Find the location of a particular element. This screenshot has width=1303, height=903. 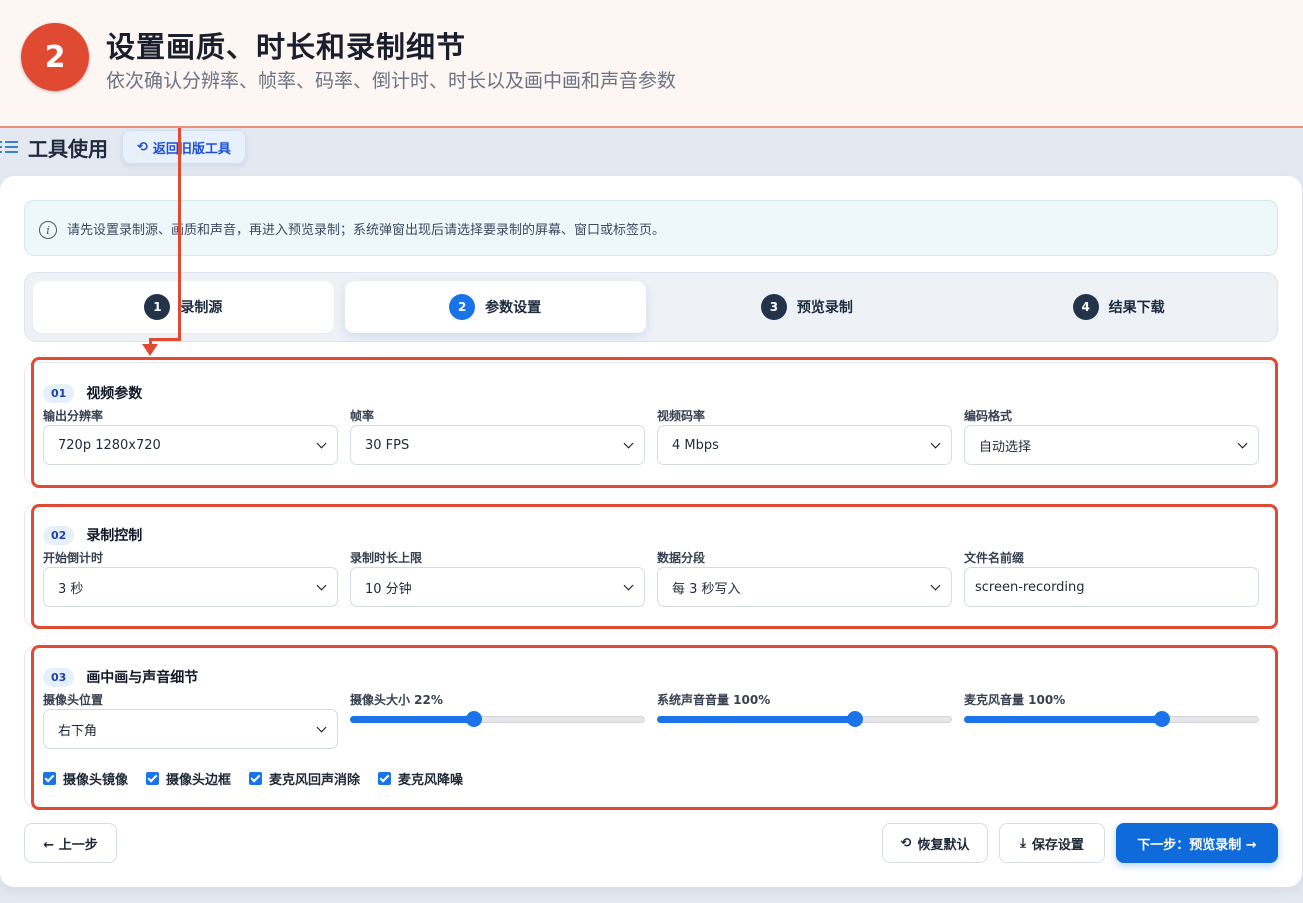

save-settings-button: ⤓ 保存设置 is located at coordinates (1052, 843).